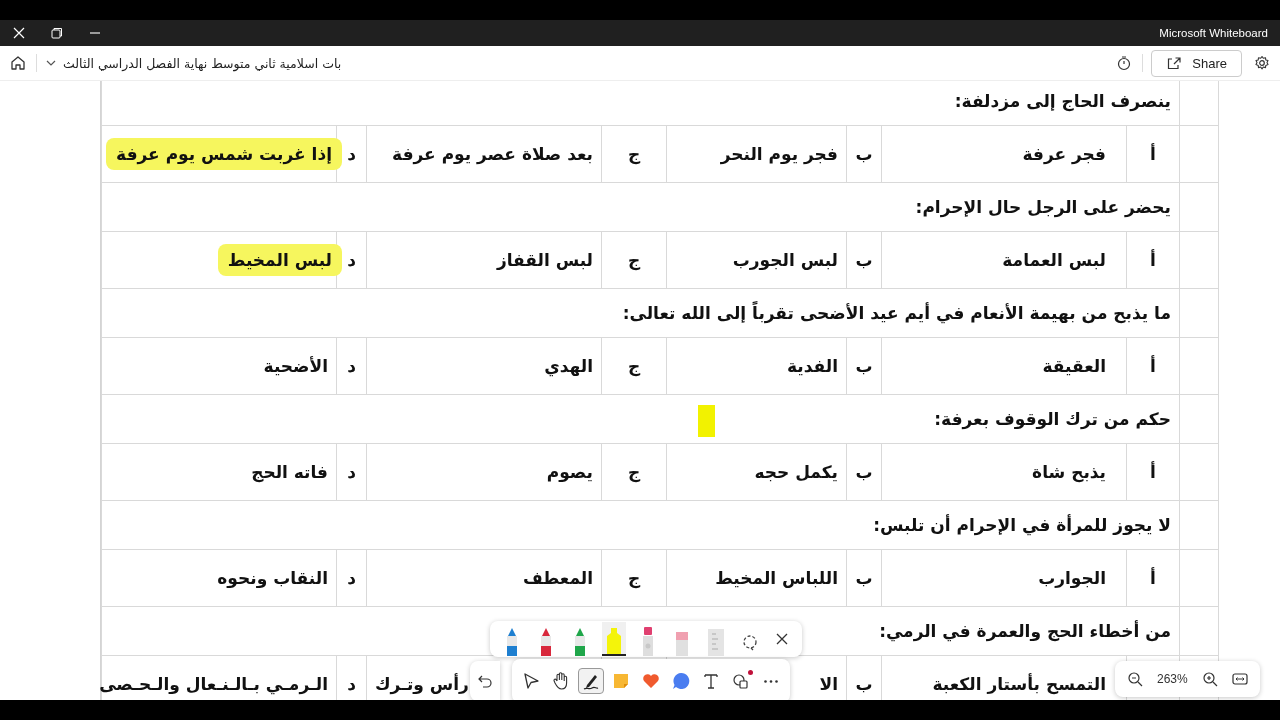 The image size is (1280, 720). Describe the element at coordinates (776, 578) in the screenshot. I see `option-text: اللباس المخيط` at that location.